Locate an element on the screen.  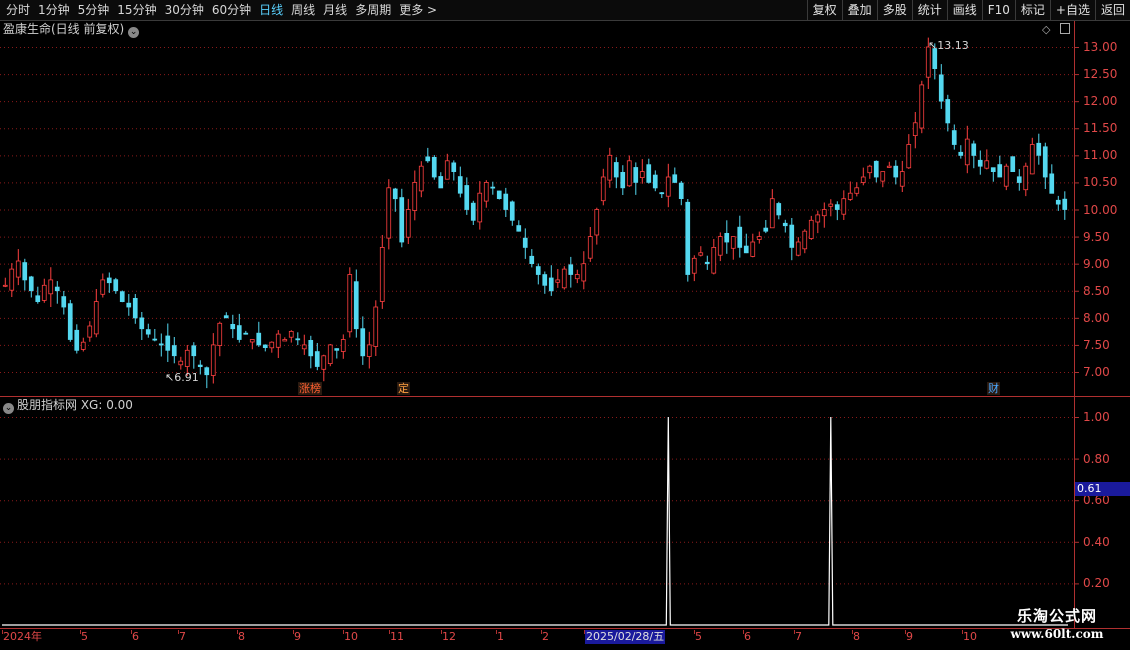
event-tag: 涨榜 is located at coordinates (310, 388).